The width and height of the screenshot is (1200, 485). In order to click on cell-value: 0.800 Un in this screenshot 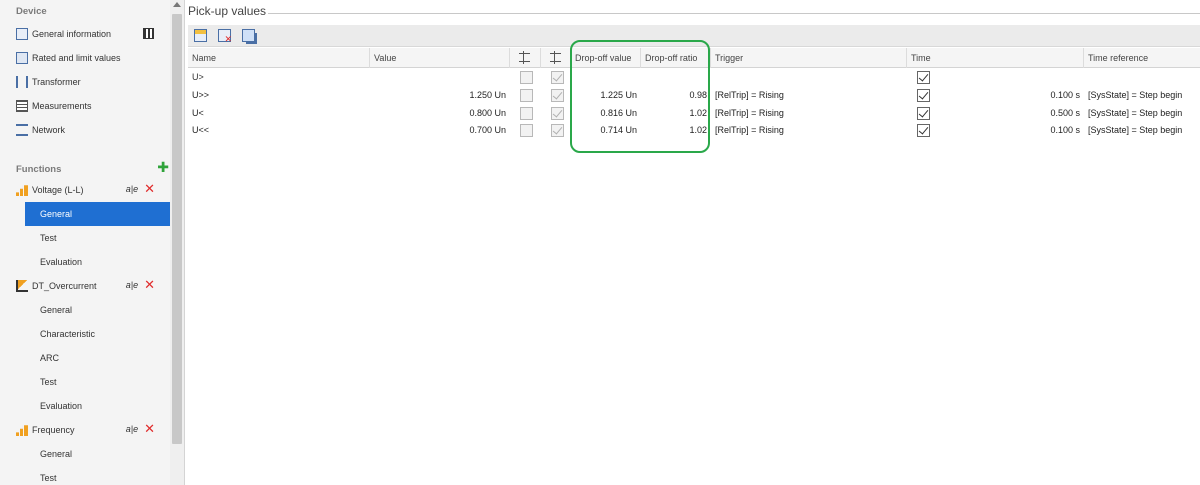, I will do `click(440, 113)`.